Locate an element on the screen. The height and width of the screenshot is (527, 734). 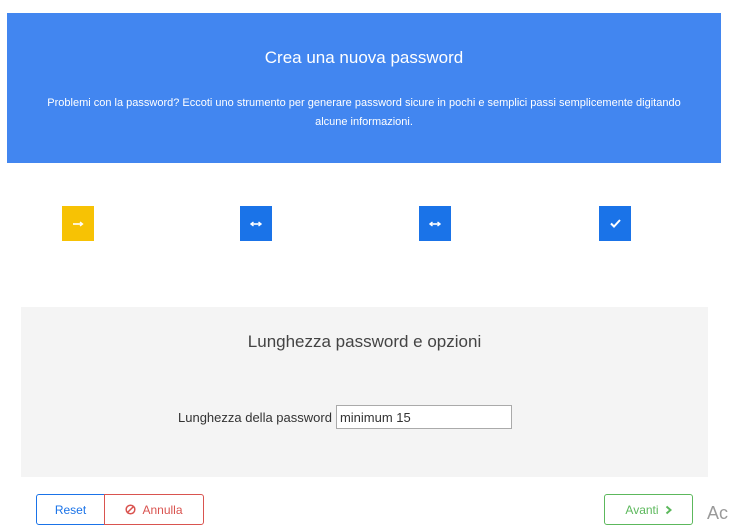
ban-icon is located at coordinates (131, 509).